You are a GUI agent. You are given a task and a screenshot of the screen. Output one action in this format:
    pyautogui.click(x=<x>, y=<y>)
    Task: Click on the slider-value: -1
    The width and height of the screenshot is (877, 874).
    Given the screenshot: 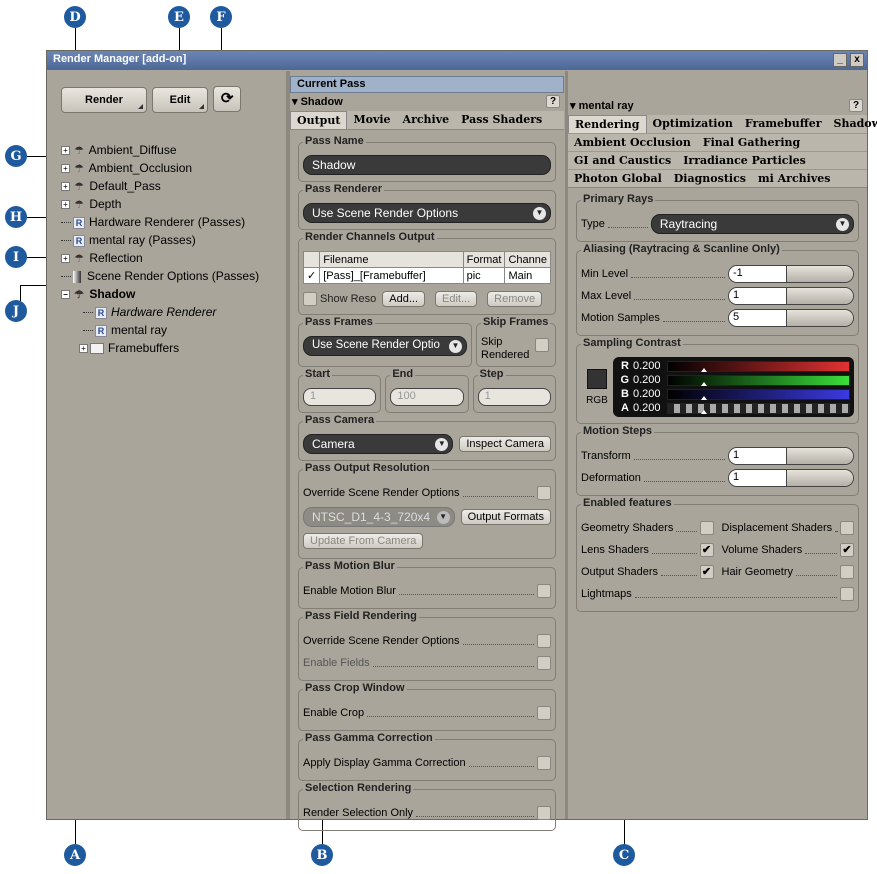 What is the action you would take?
    pyautogui.click(x=758, y=274)
    